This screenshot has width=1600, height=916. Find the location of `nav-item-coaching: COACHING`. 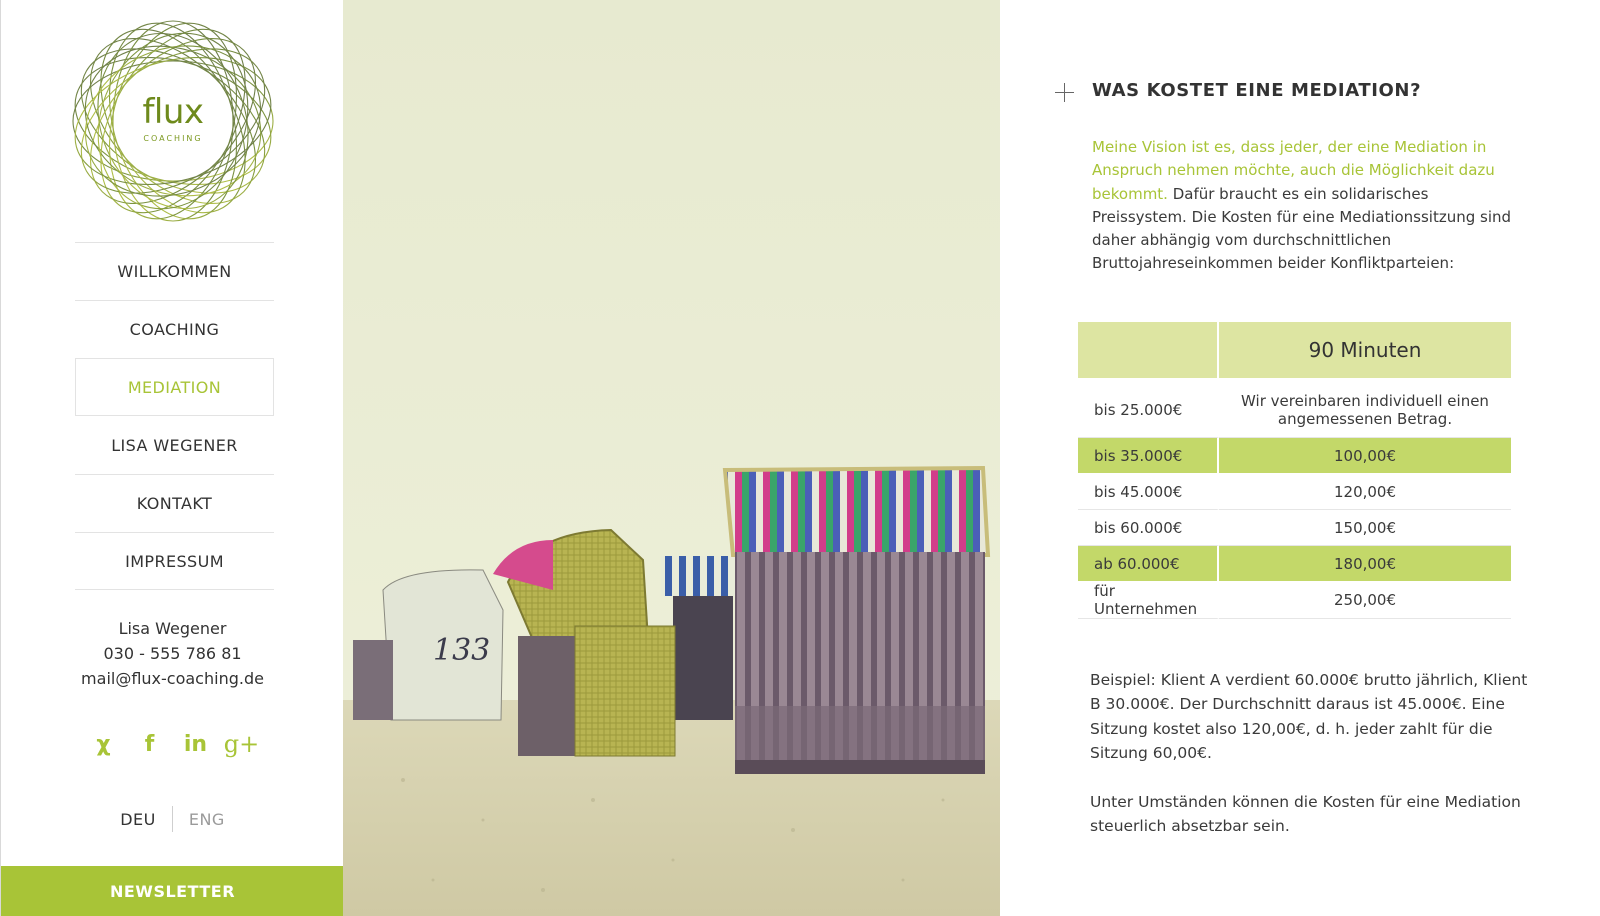

nav-item-coaching: COACHING is located at coordinates (174, 329).